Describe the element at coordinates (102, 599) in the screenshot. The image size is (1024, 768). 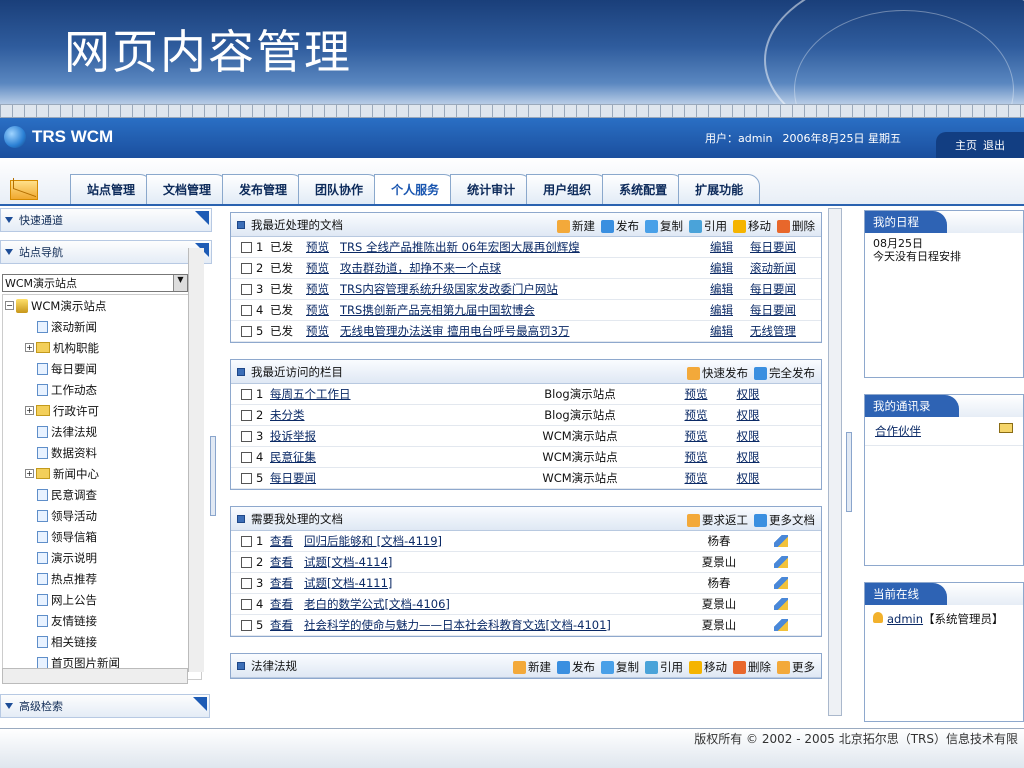
I see `tree-item: 网上公告` at that location.